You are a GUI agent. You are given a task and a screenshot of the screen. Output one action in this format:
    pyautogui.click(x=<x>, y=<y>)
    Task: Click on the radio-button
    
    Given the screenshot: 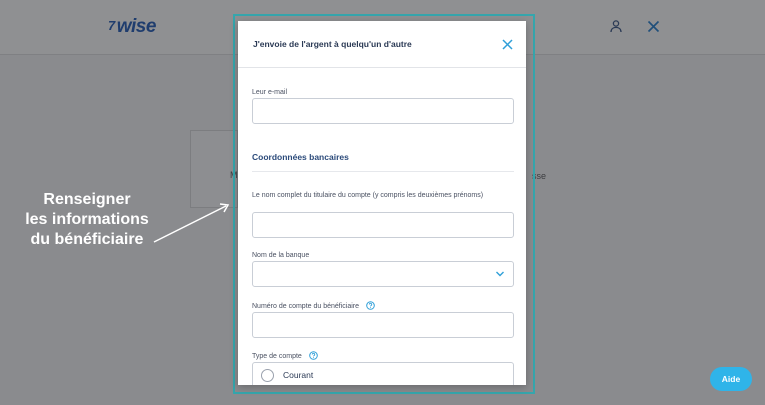 What is the action you would take?
    pyautogui.click(x=267, y=375)
    